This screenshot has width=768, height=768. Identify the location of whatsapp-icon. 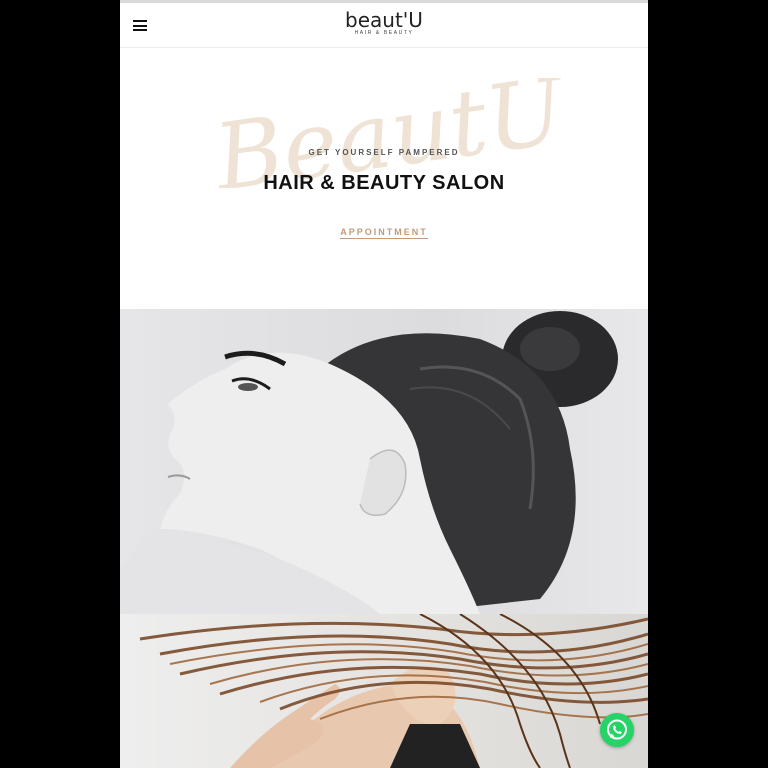
(617, 730).